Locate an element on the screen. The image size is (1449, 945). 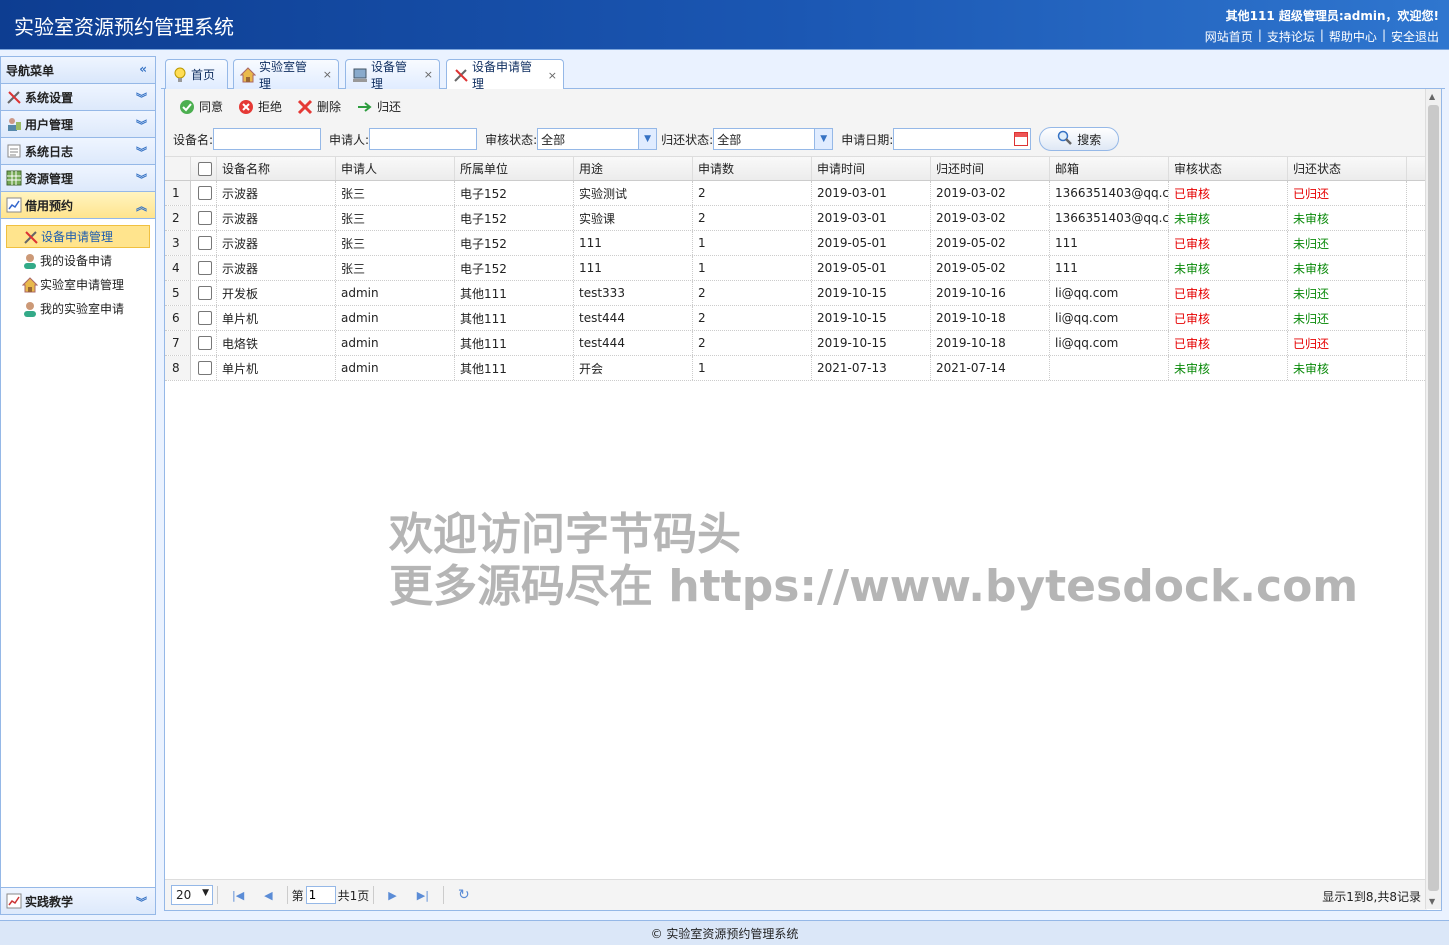
column-header-apply-time: 申请时间 is located at coordinates (871, 168).